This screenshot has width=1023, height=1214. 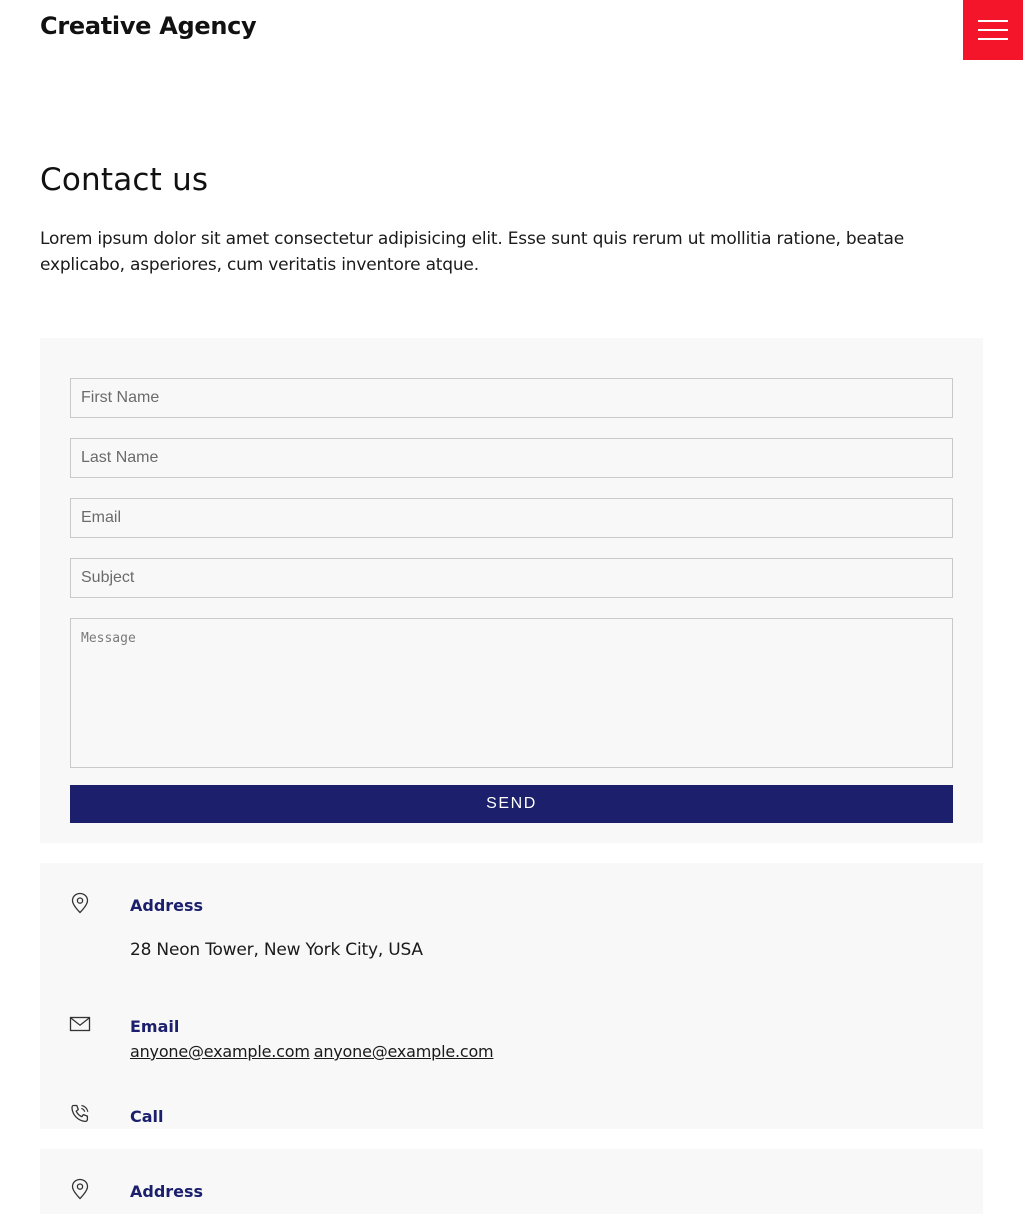 I want to click on email-input, so click(x=511, y=518).